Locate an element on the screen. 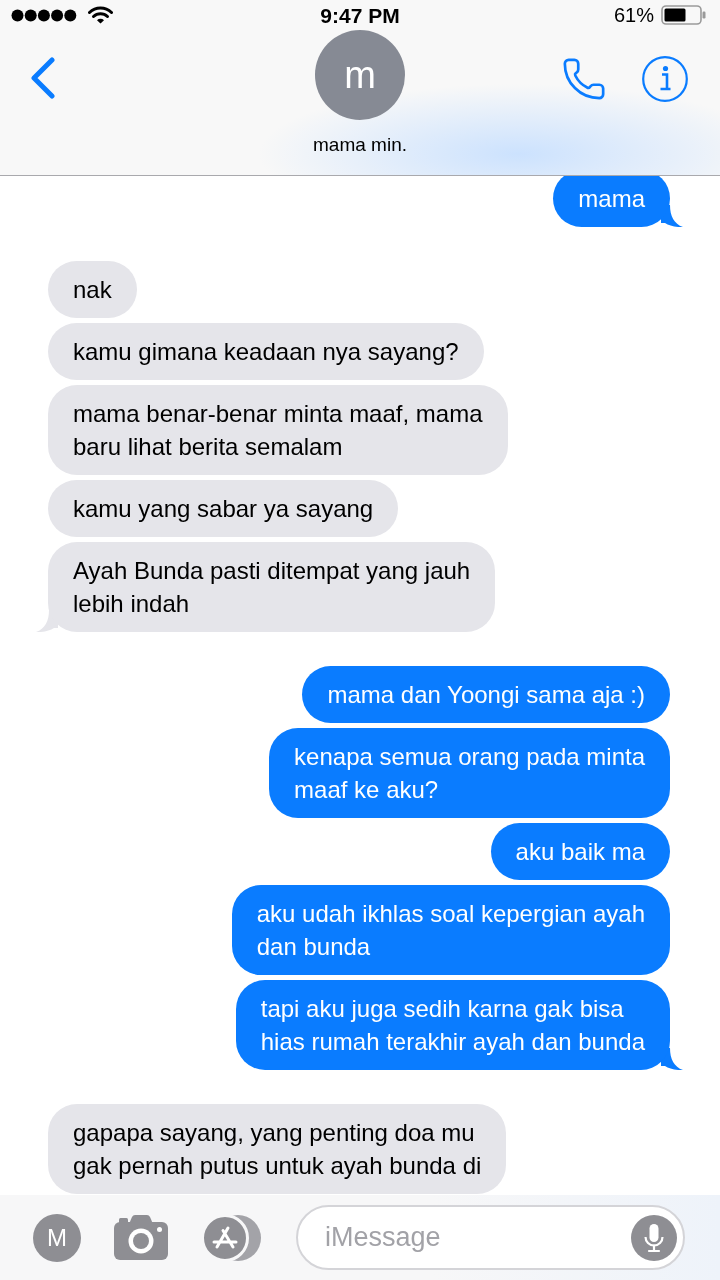  camera-button is located at coordinates (141, 1237).